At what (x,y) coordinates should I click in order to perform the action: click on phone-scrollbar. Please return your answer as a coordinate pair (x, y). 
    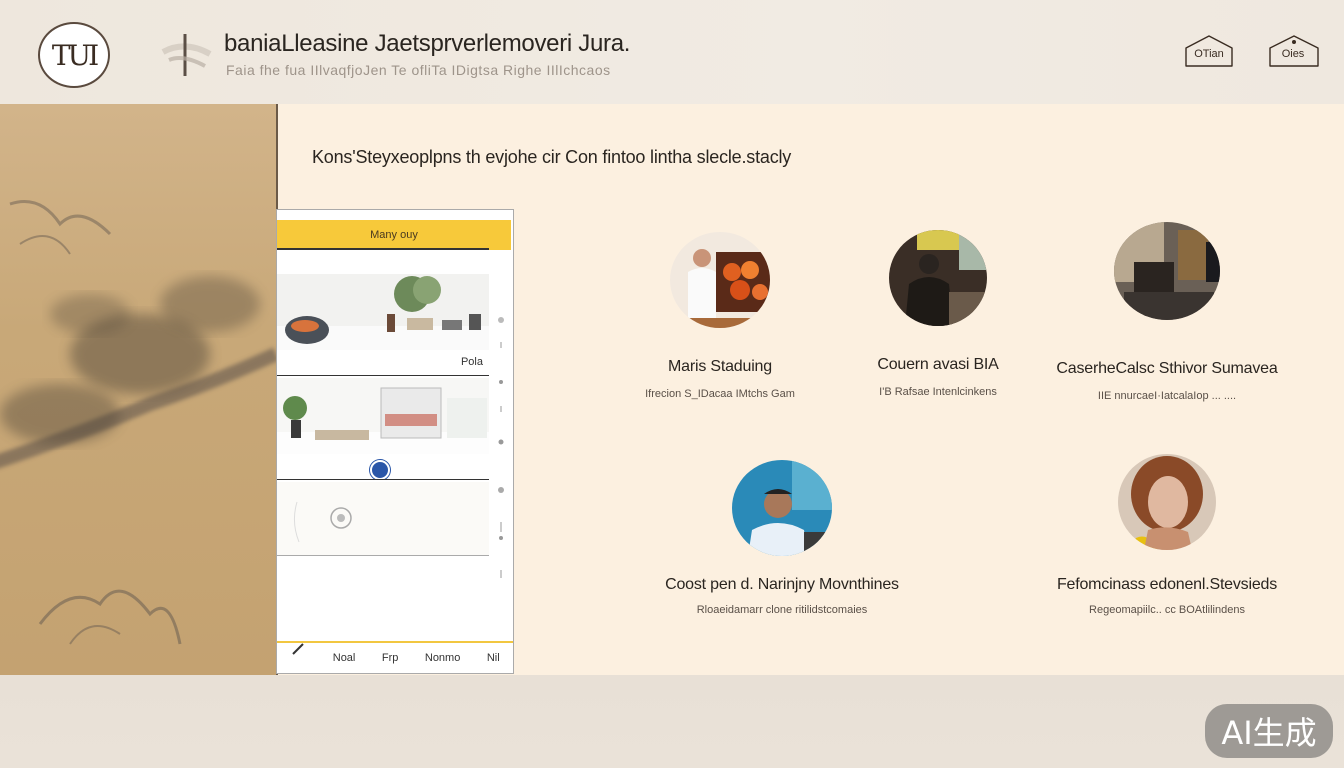
    Looking at the image, I should click on (501, 462).